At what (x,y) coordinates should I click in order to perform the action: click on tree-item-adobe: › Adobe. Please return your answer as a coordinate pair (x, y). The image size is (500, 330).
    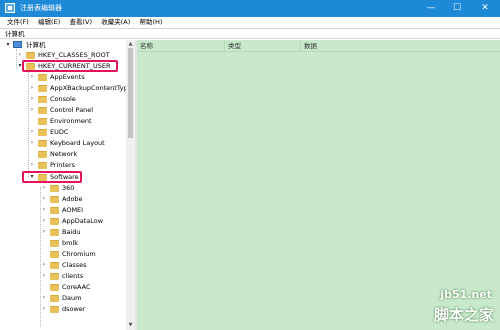
    Looking at the image, I should click on (63, 199).